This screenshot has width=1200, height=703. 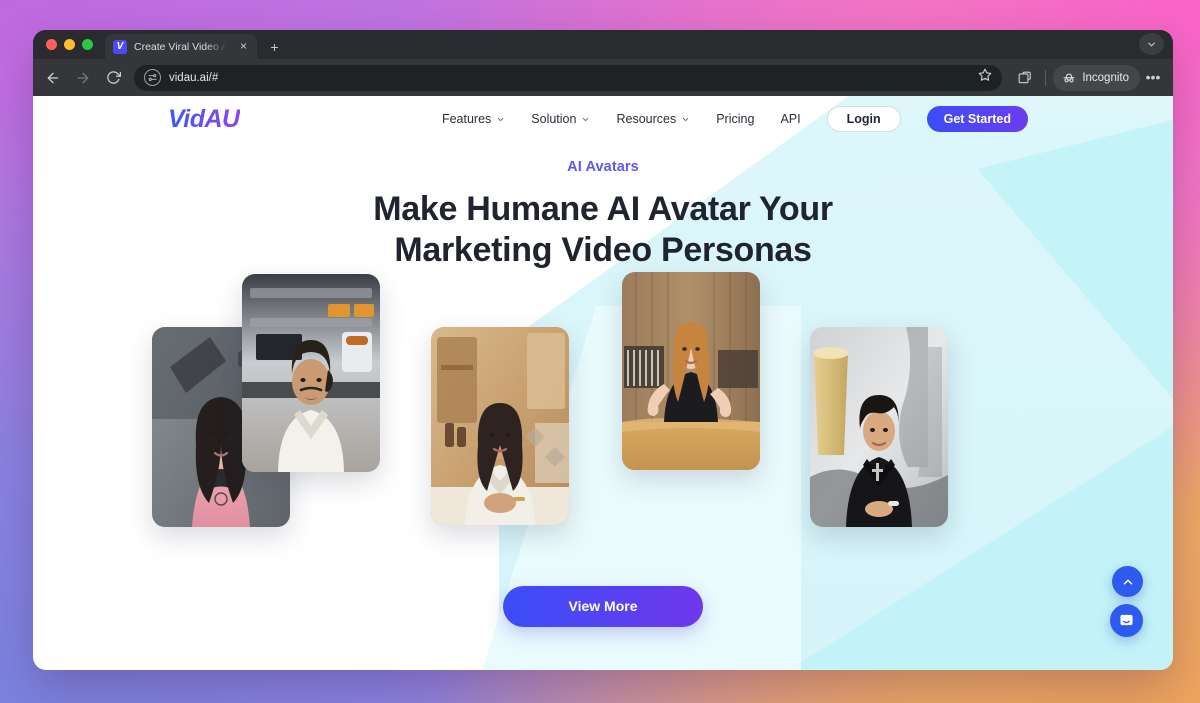 I want to click on chevron-up-icon, so click(x=1127, y=581).